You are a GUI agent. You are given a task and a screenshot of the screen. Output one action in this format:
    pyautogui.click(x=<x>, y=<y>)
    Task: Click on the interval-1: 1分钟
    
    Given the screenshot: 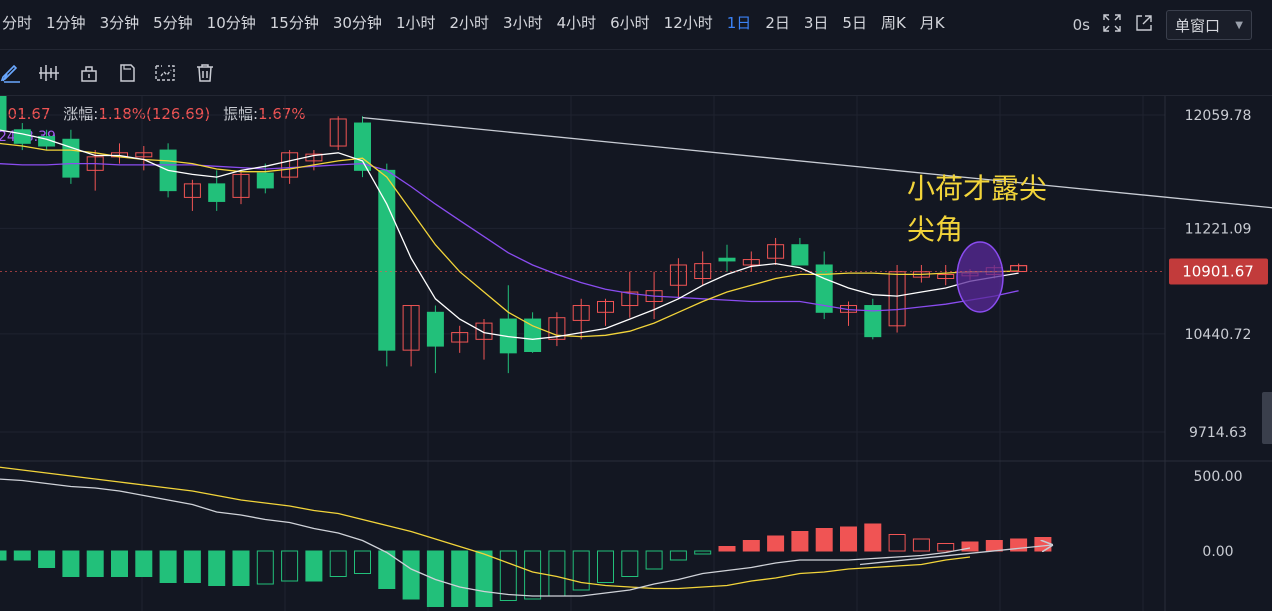 What is the action you would take?
    pyautogui.click(x=65, y=22)
    